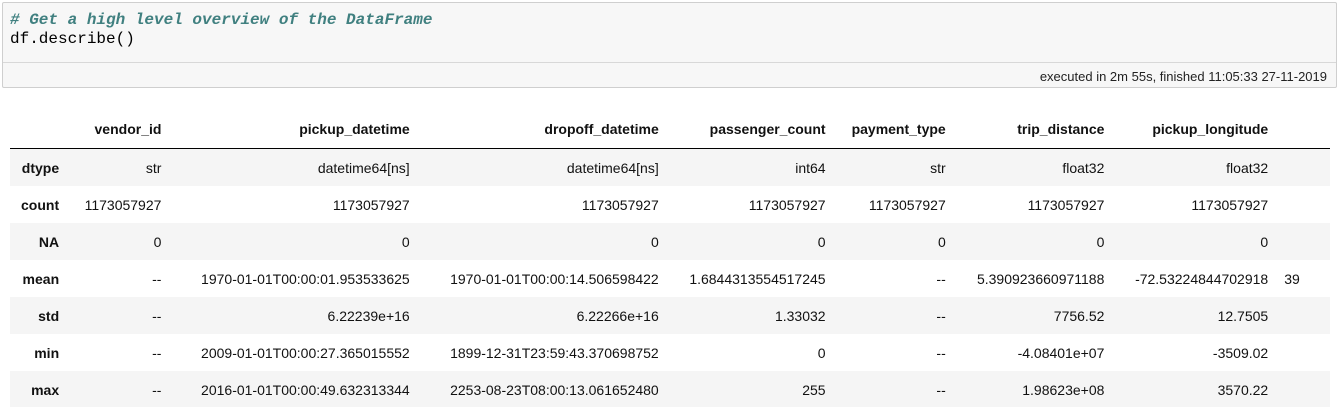 This screenshot has width=1340, height=407. Describe the element at coordinates (814, 389) in the screenshot. I see `table-cell: 255` at that location.